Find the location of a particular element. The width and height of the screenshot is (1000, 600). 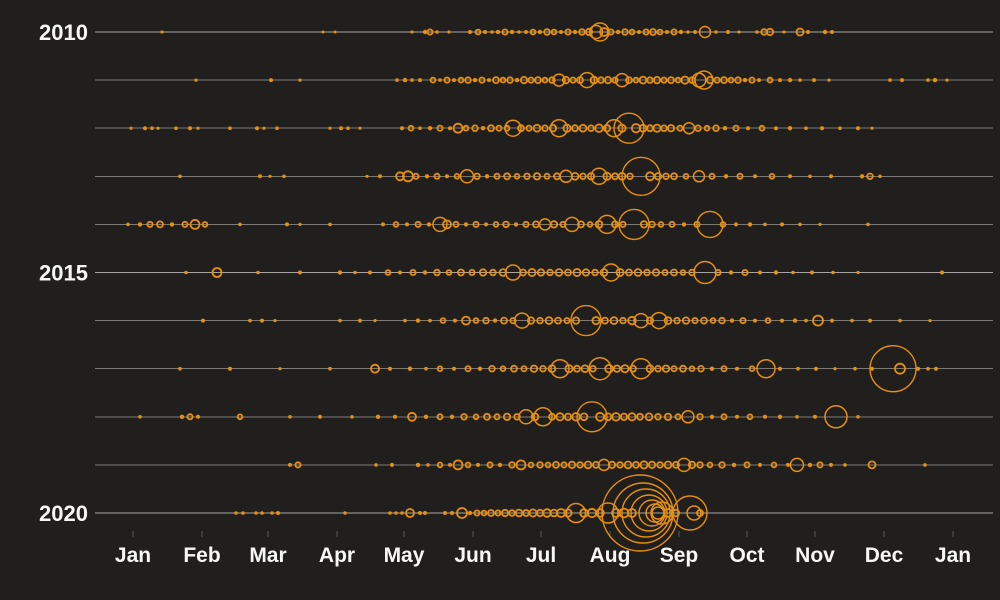

year-label-2010: 2010 is located at coordinates (63, 32).